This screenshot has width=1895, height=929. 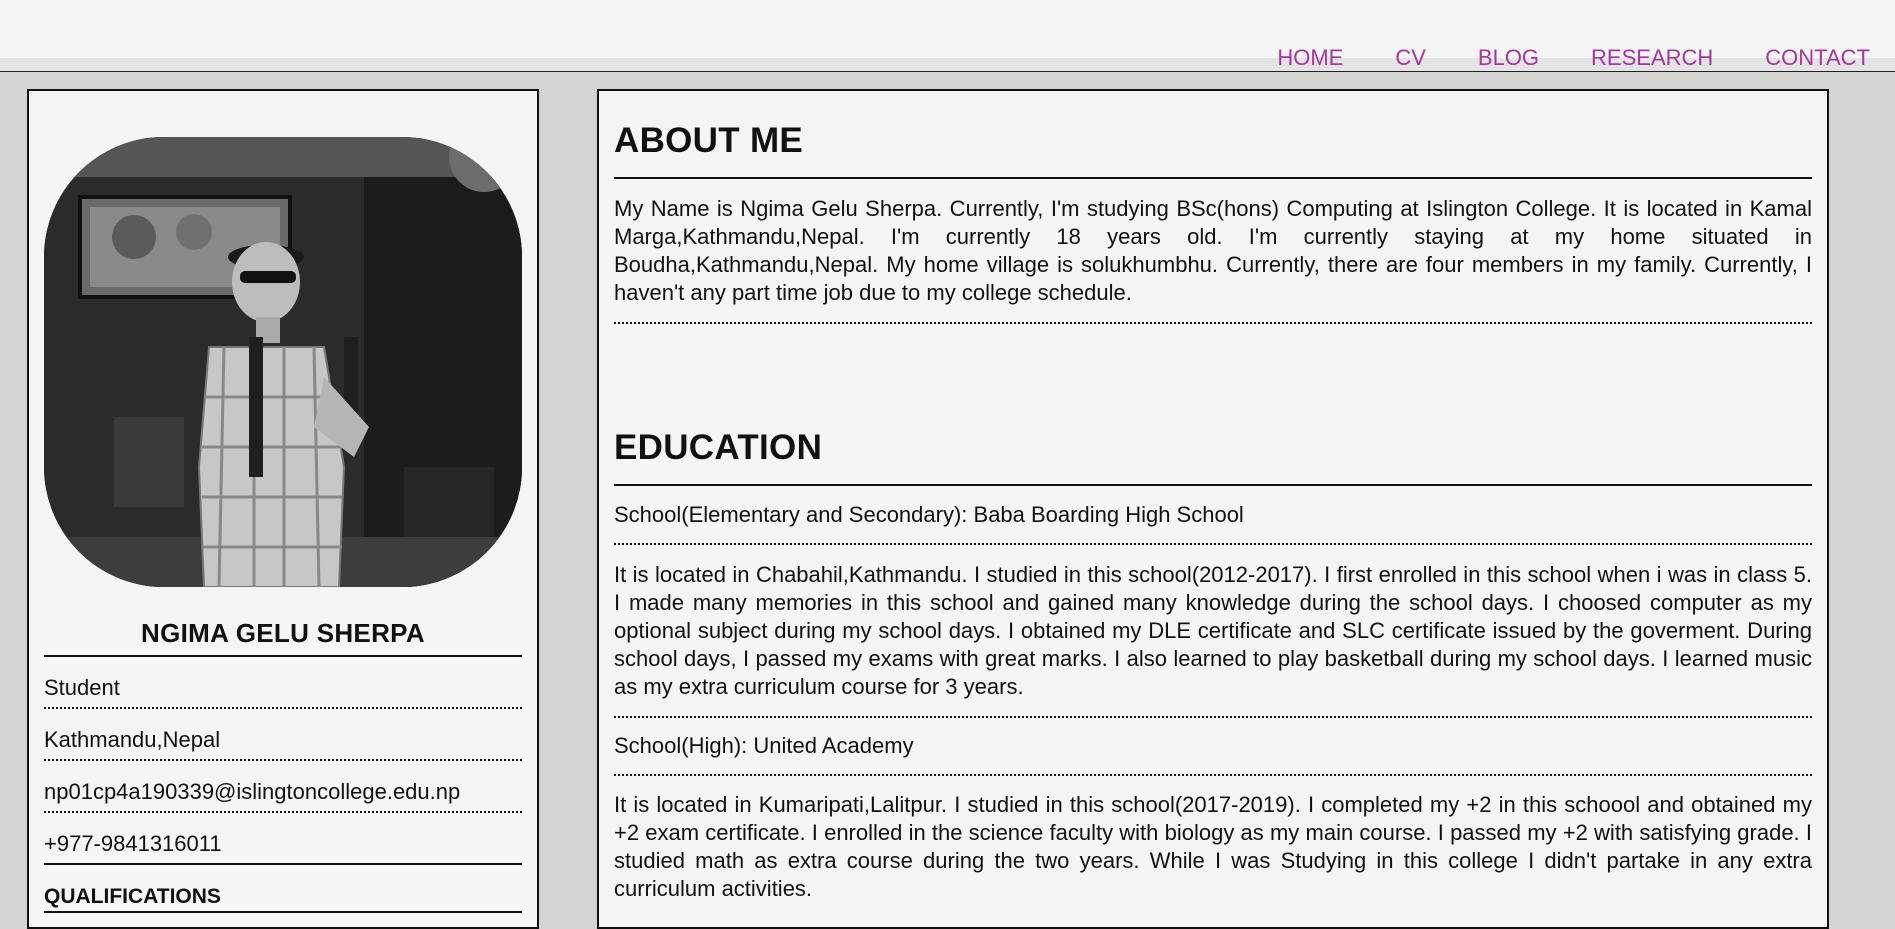 What do you see at coordinates (709, 140) in the screenshot?
I see `about-heading: ABOUT ME` at bounding box center [709, 140].